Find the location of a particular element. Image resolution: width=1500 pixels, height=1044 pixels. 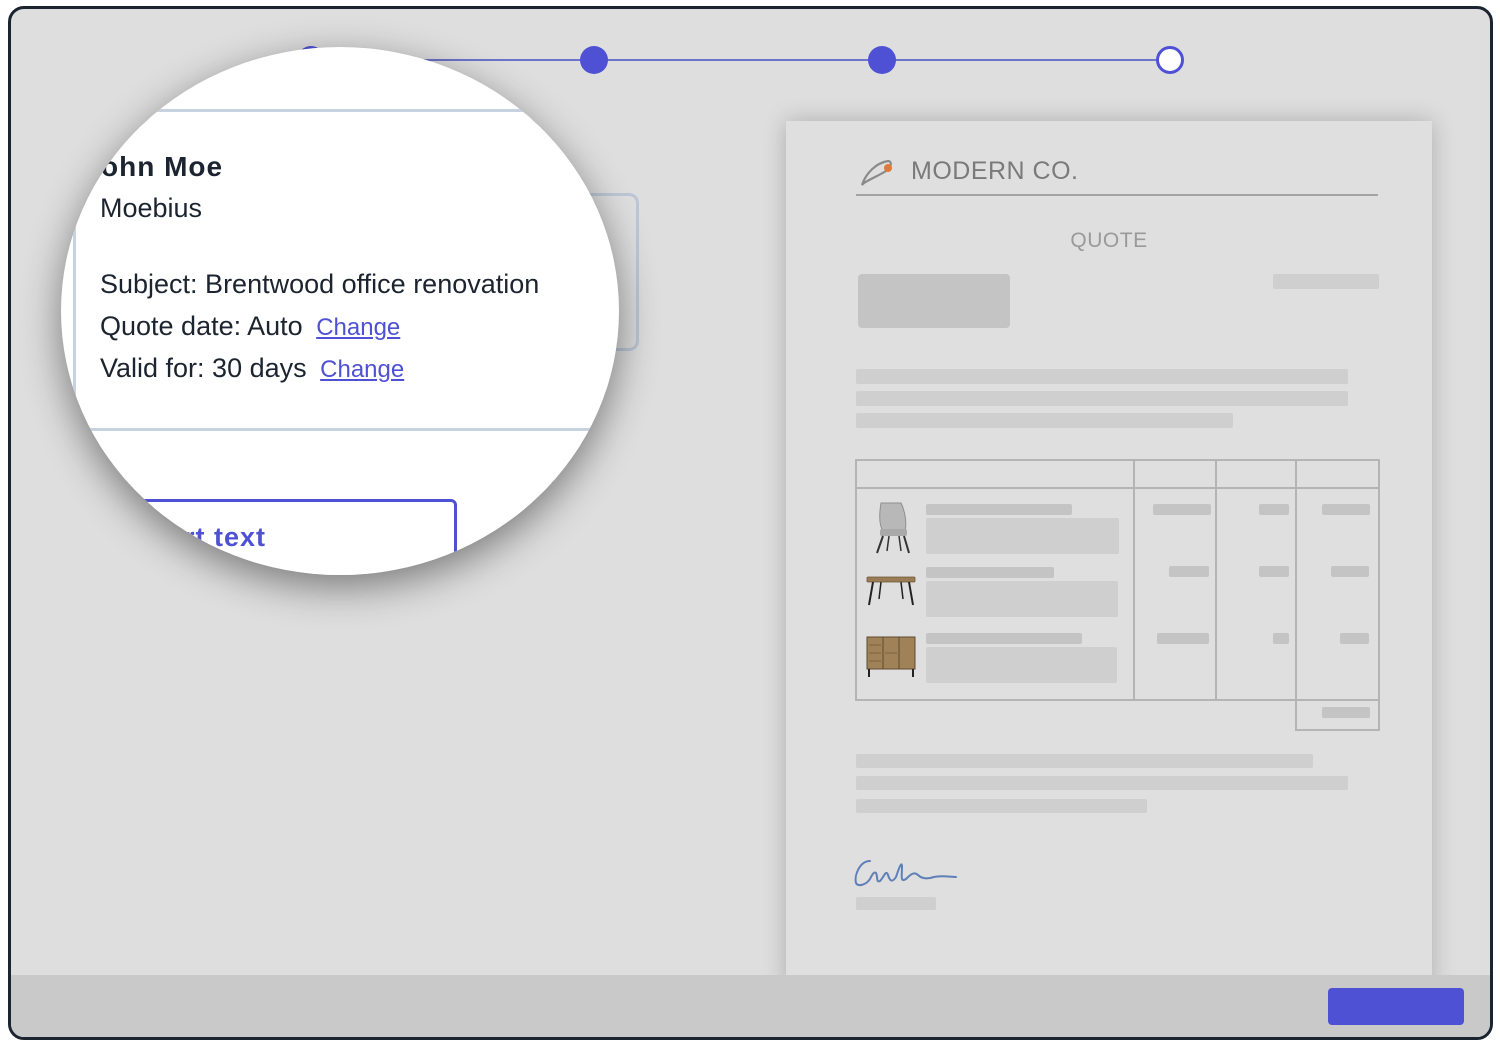

step-2-dot is located at coordinates (594, 60).